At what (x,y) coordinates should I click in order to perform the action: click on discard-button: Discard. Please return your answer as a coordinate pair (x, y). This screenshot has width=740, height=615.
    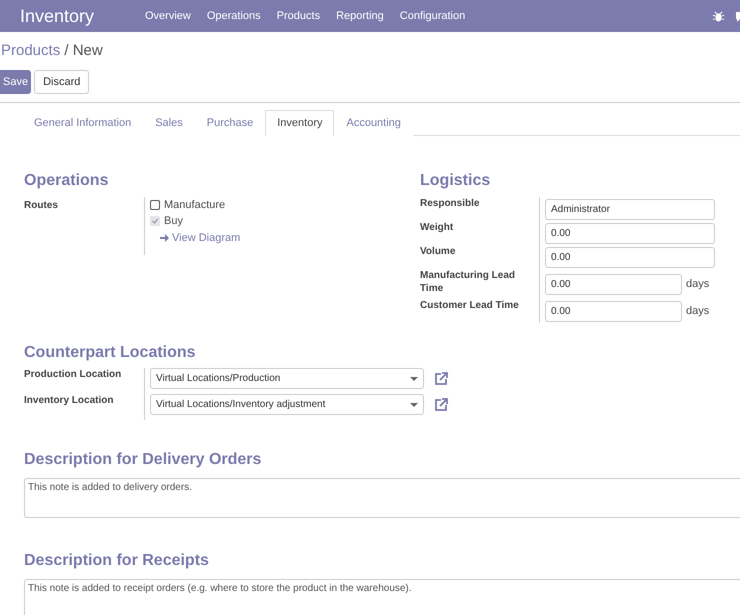
    Looking at the image, I should click on (62, 82).